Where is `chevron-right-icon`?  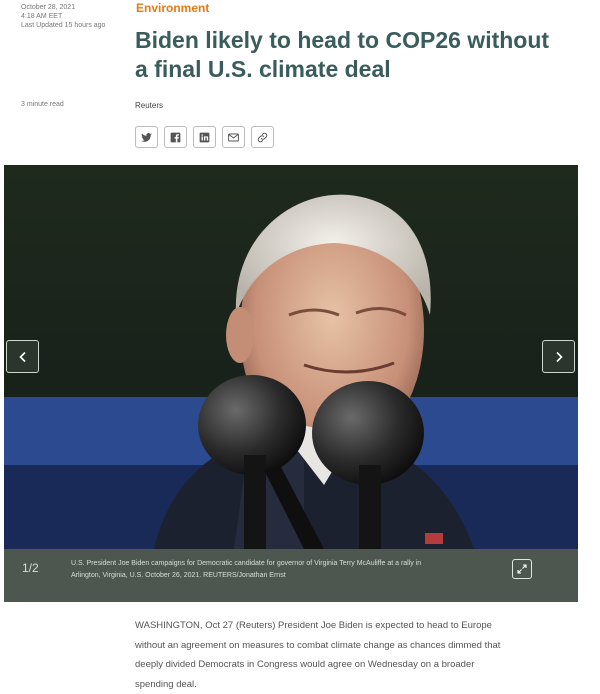
chevron-right-icon is located at coordinates (559, 356).